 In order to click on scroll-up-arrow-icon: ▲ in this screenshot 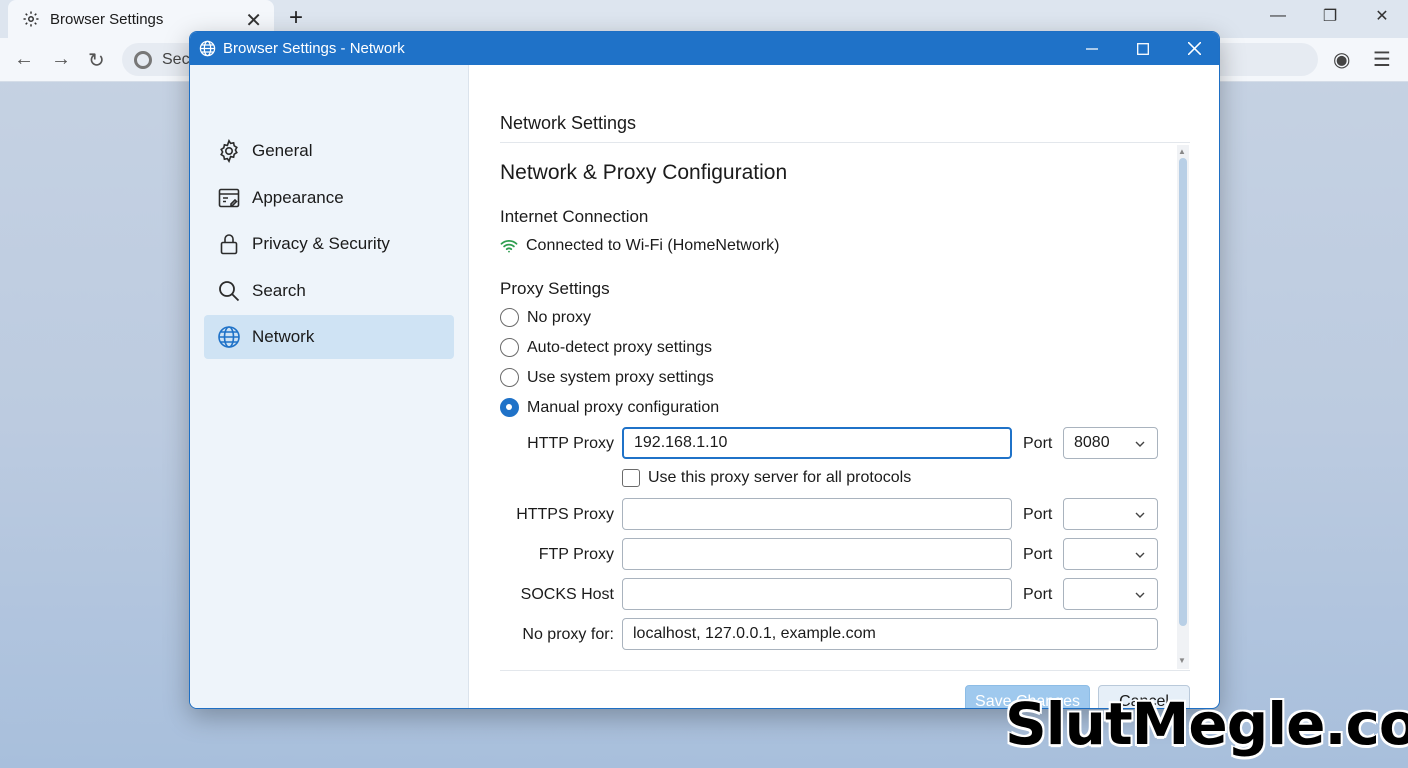, I will do `click(1182, 151)`.